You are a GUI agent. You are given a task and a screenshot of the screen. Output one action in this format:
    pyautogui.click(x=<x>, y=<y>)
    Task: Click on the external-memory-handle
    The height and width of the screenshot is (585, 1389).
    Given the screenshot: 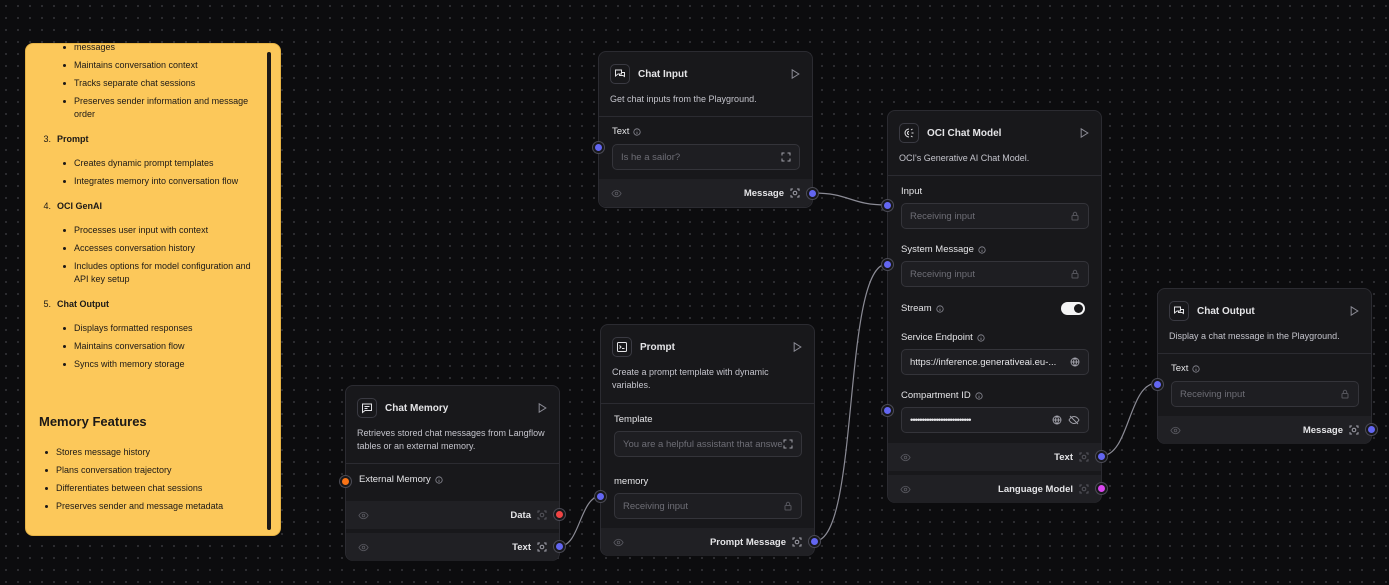 What is the action you would take?
    pyautogui.click(x=345, y=481)
    